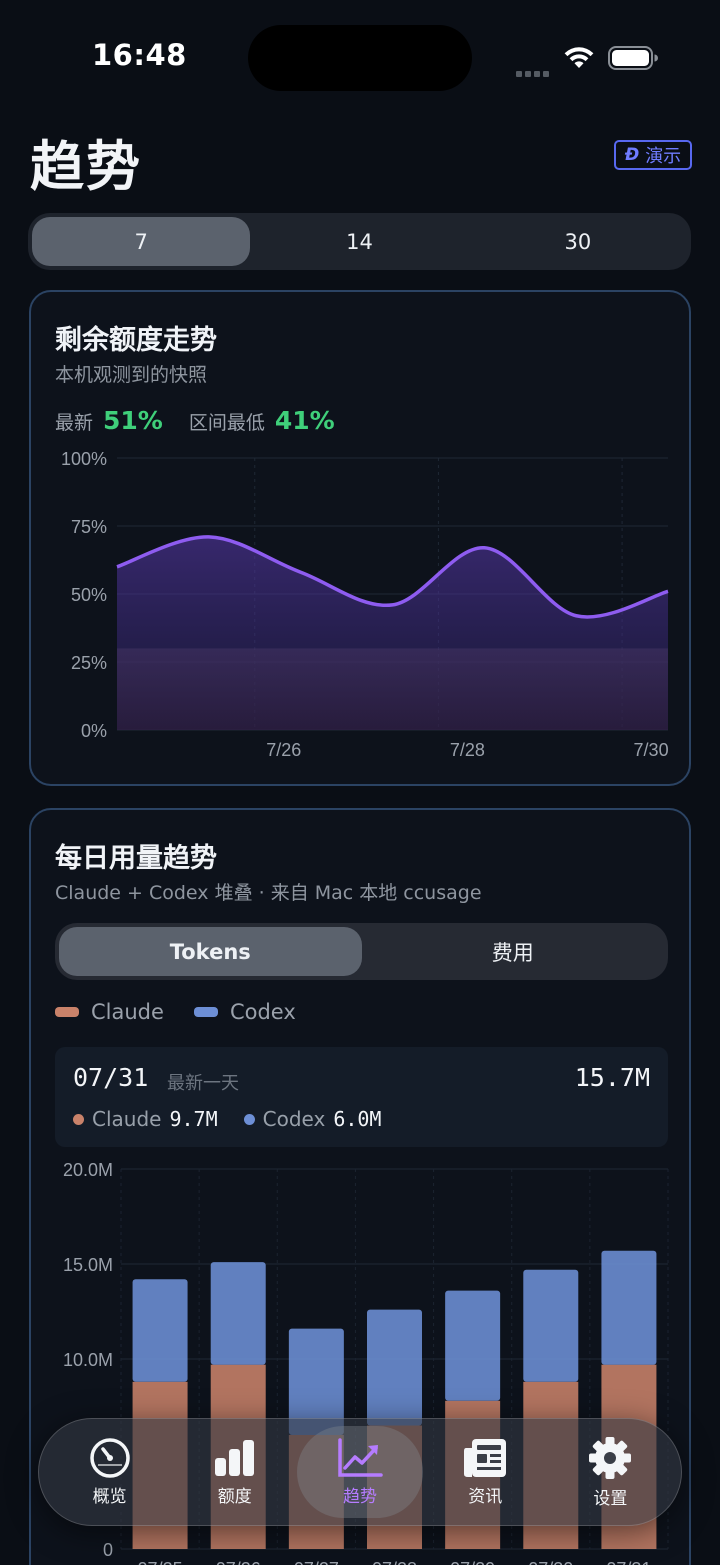 This screenshot has height=1565, width=720. I want to click on summary-date: 07/31, so click(111, 1077).